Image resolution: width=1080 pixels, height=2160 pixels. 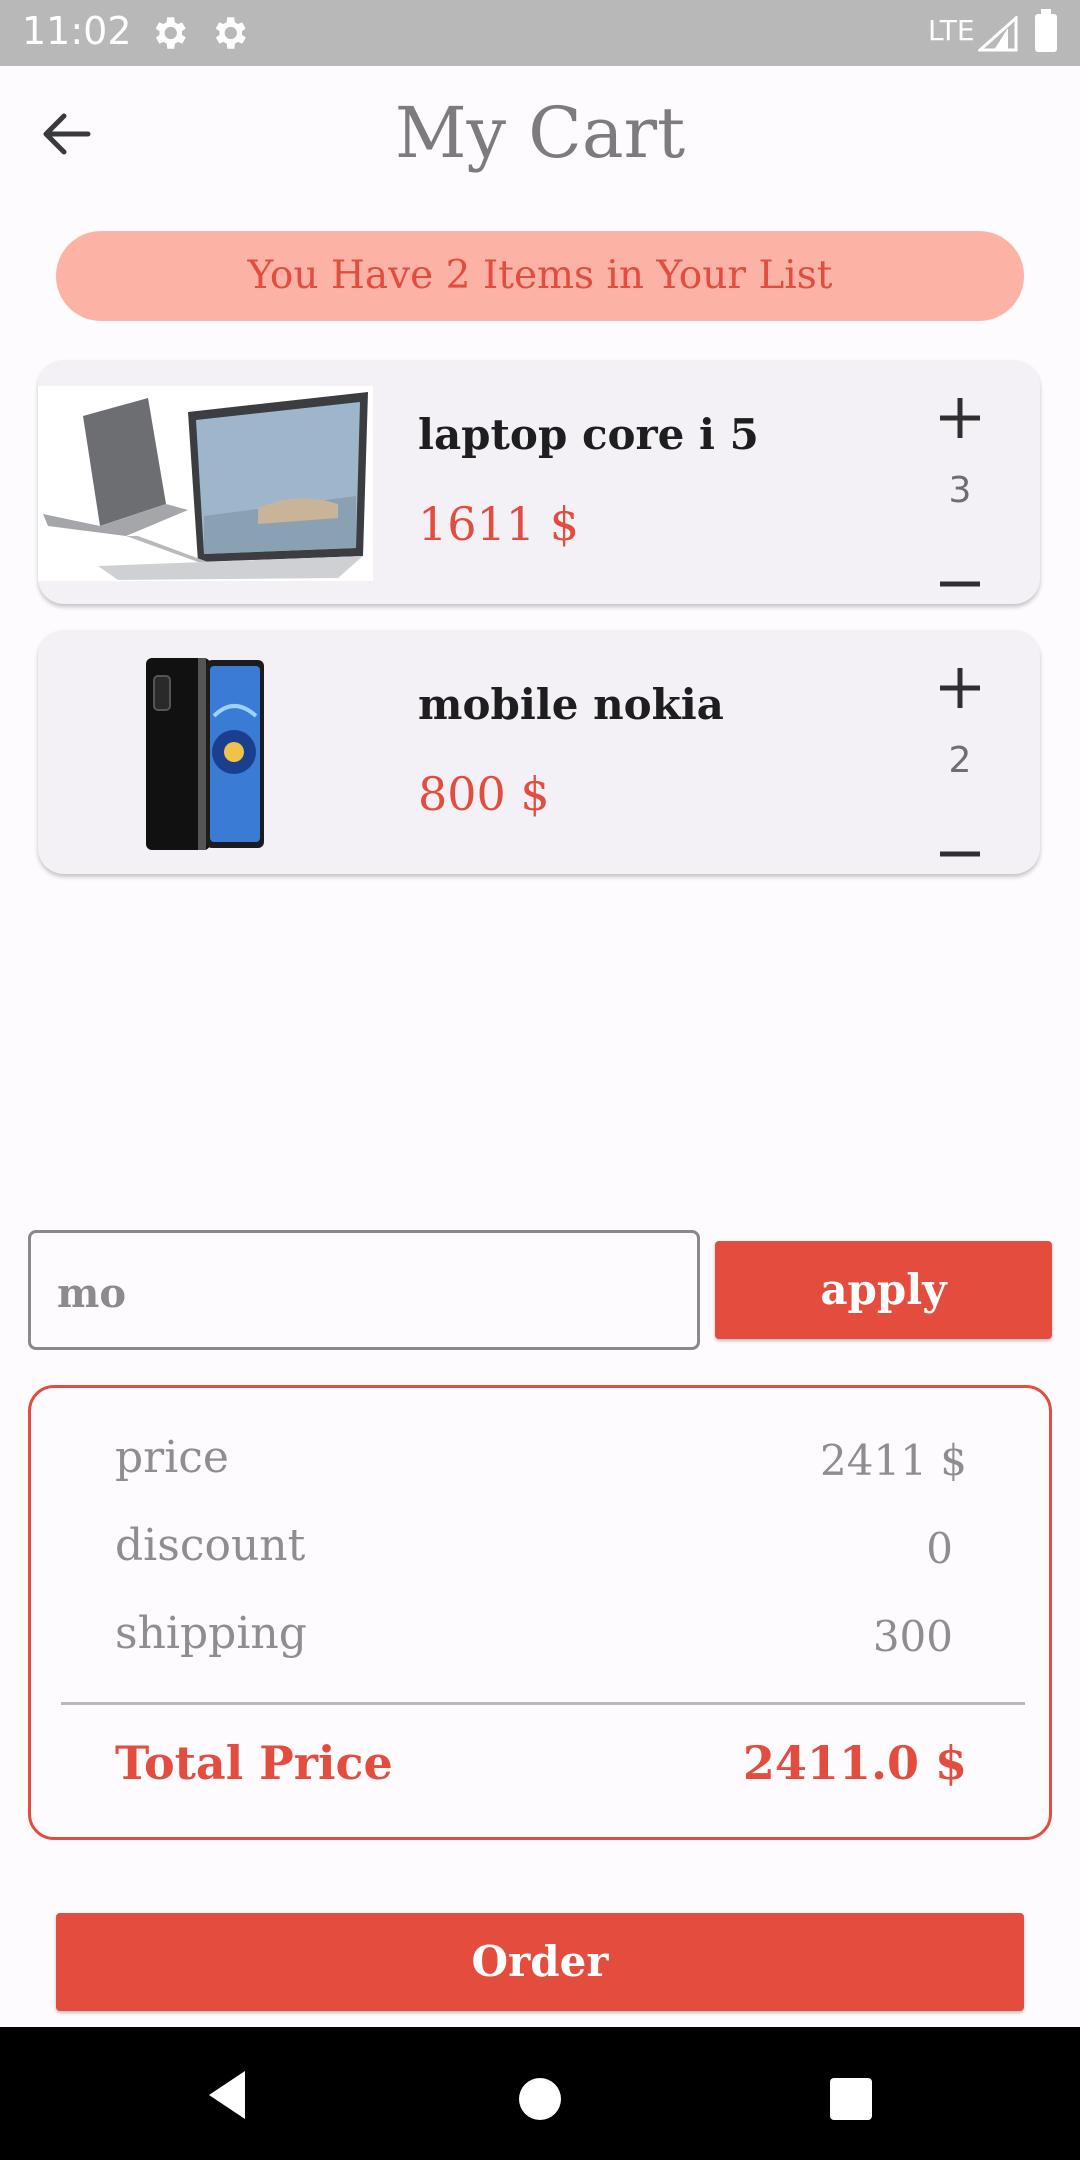 What do you see at coordinates (540, 1962) in the screenshot?
I see `order-button: Order` at bounding box center [540, 1962].